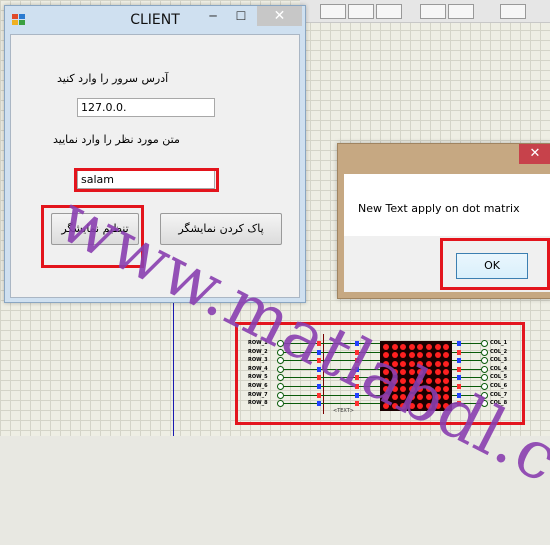 Image resolution: width=550 pixels, height=545 pixels. I want to click on text-input-label: متن مورد نظر را وارد نمایید, so click(116, 139).